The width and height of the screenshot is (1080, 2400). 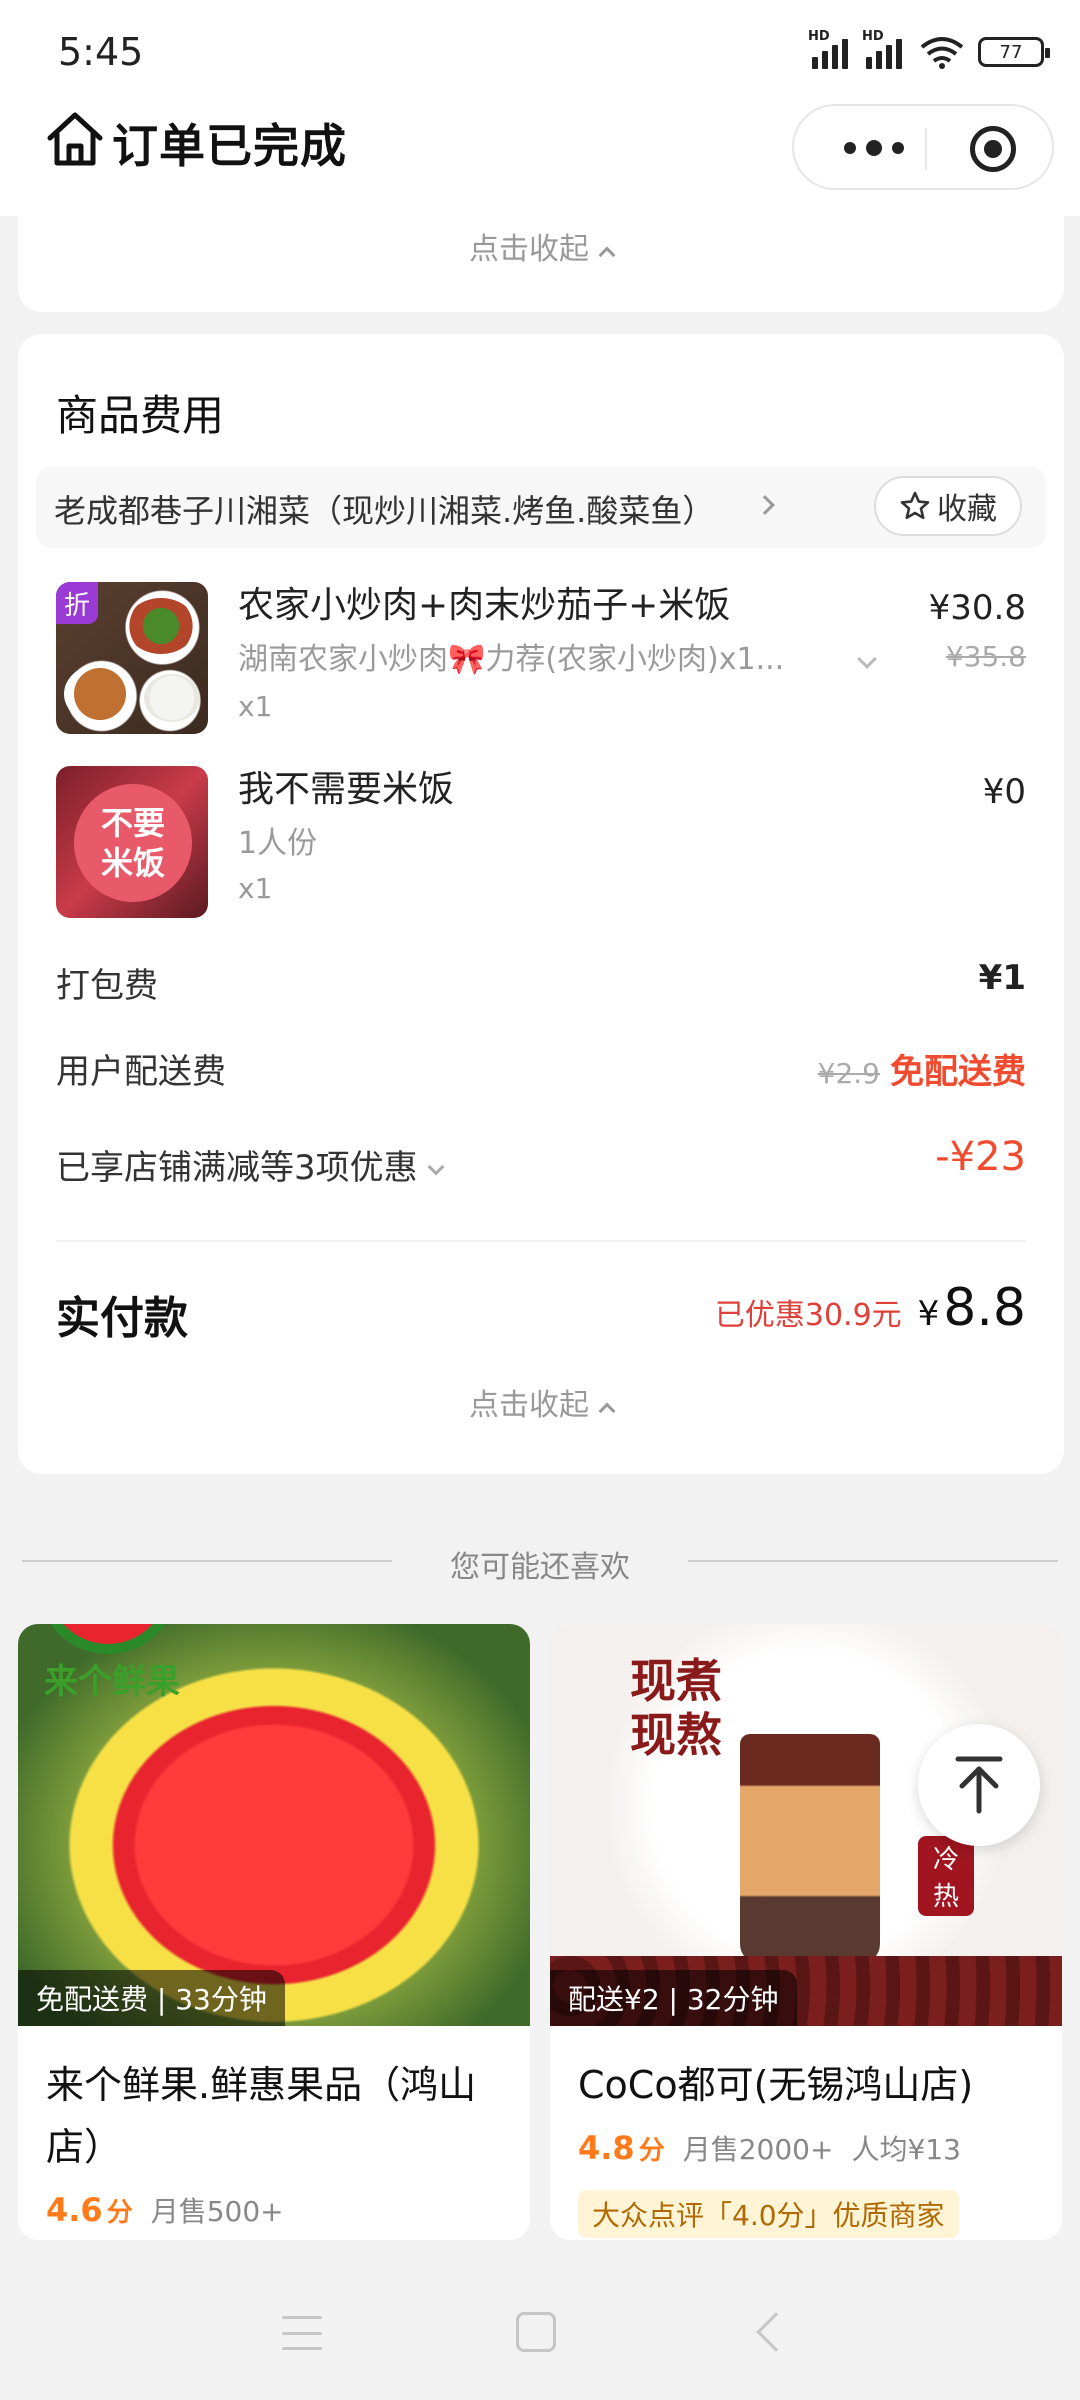 I want to click on saved-text: 已优惠30.9元, so click(x=808, y=1315).